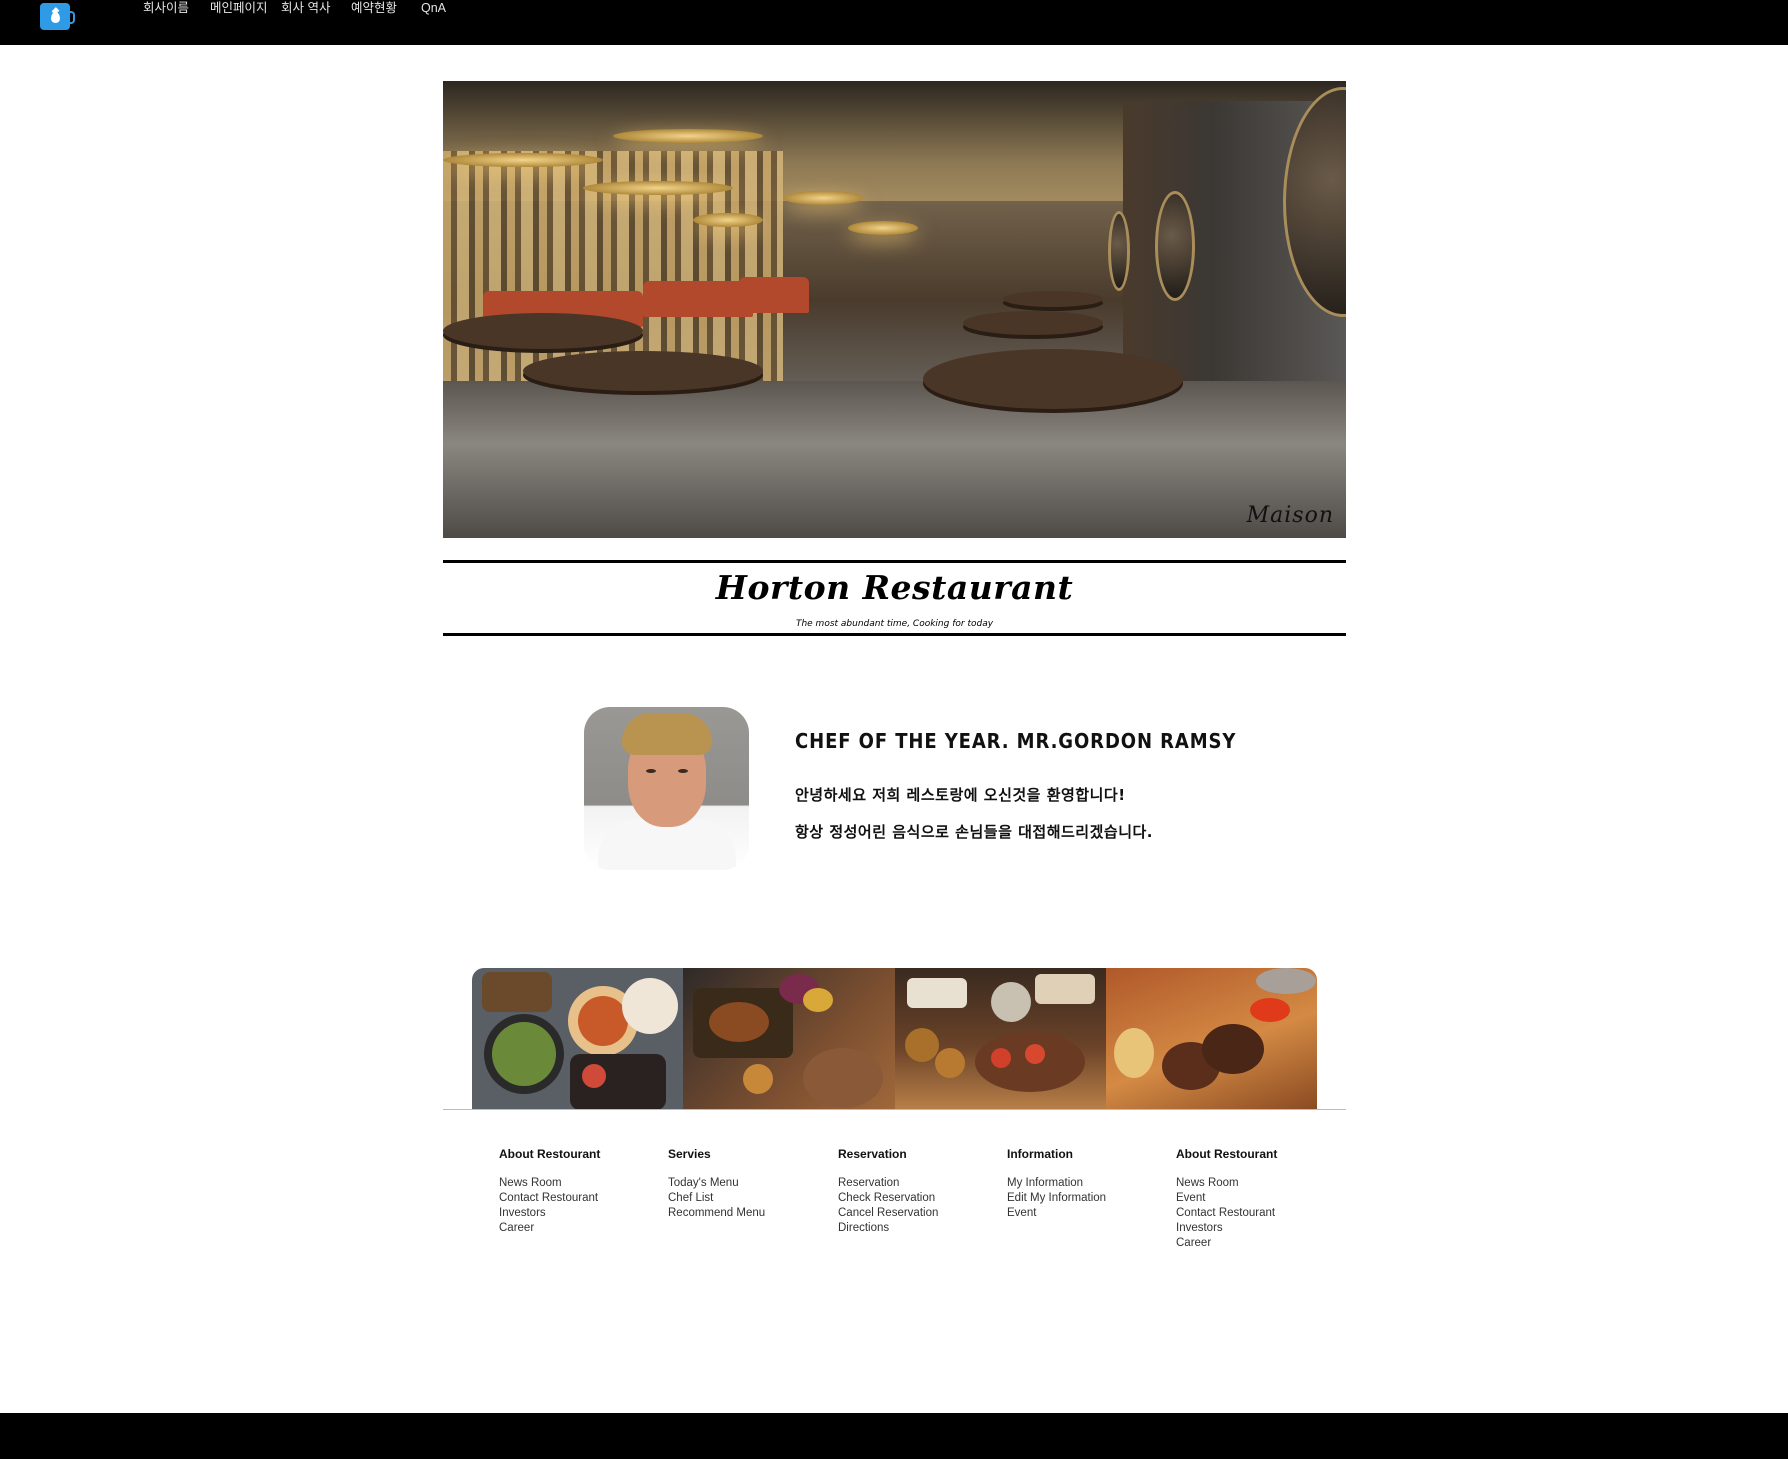 This screenshot has height=1459, width=1788. What do you see at coordinates (57, 16) in the screenshot?
I see `coffee-cup-drop-icon` at bounding box center [57, 16].